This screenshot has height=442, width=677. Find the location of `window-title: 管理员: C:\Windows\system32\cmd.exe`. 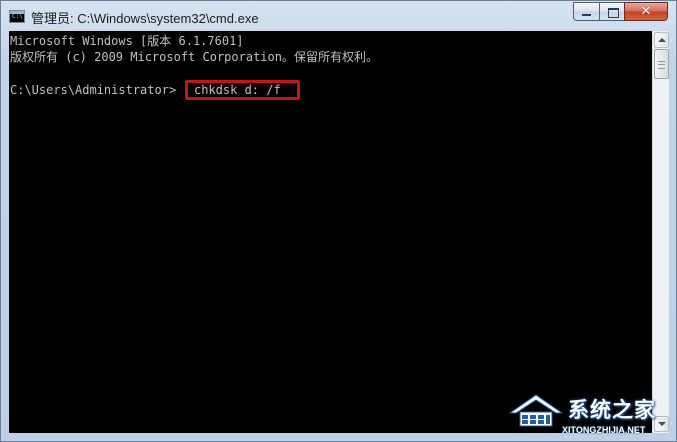

window-title: 管理员: C:\Windows\system32\cmd.exe is located at coordinates (145, 18).